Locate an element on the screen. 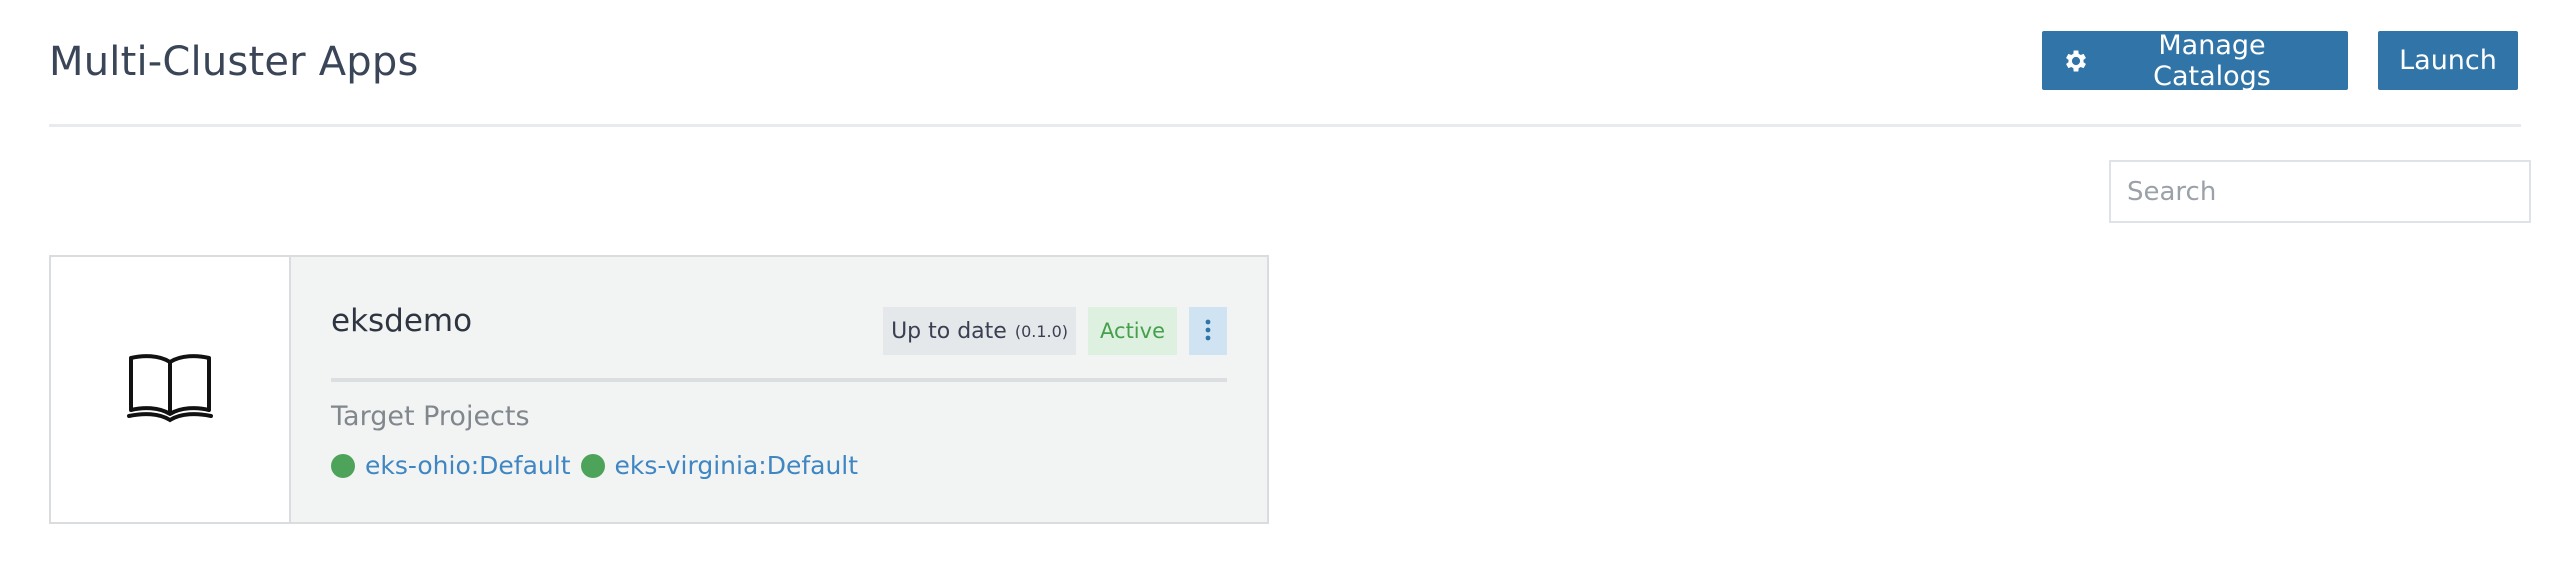 Image resolution: width=2570 pixels, height=562 pixels. book-open-icon is located at coordinates (170, 390).